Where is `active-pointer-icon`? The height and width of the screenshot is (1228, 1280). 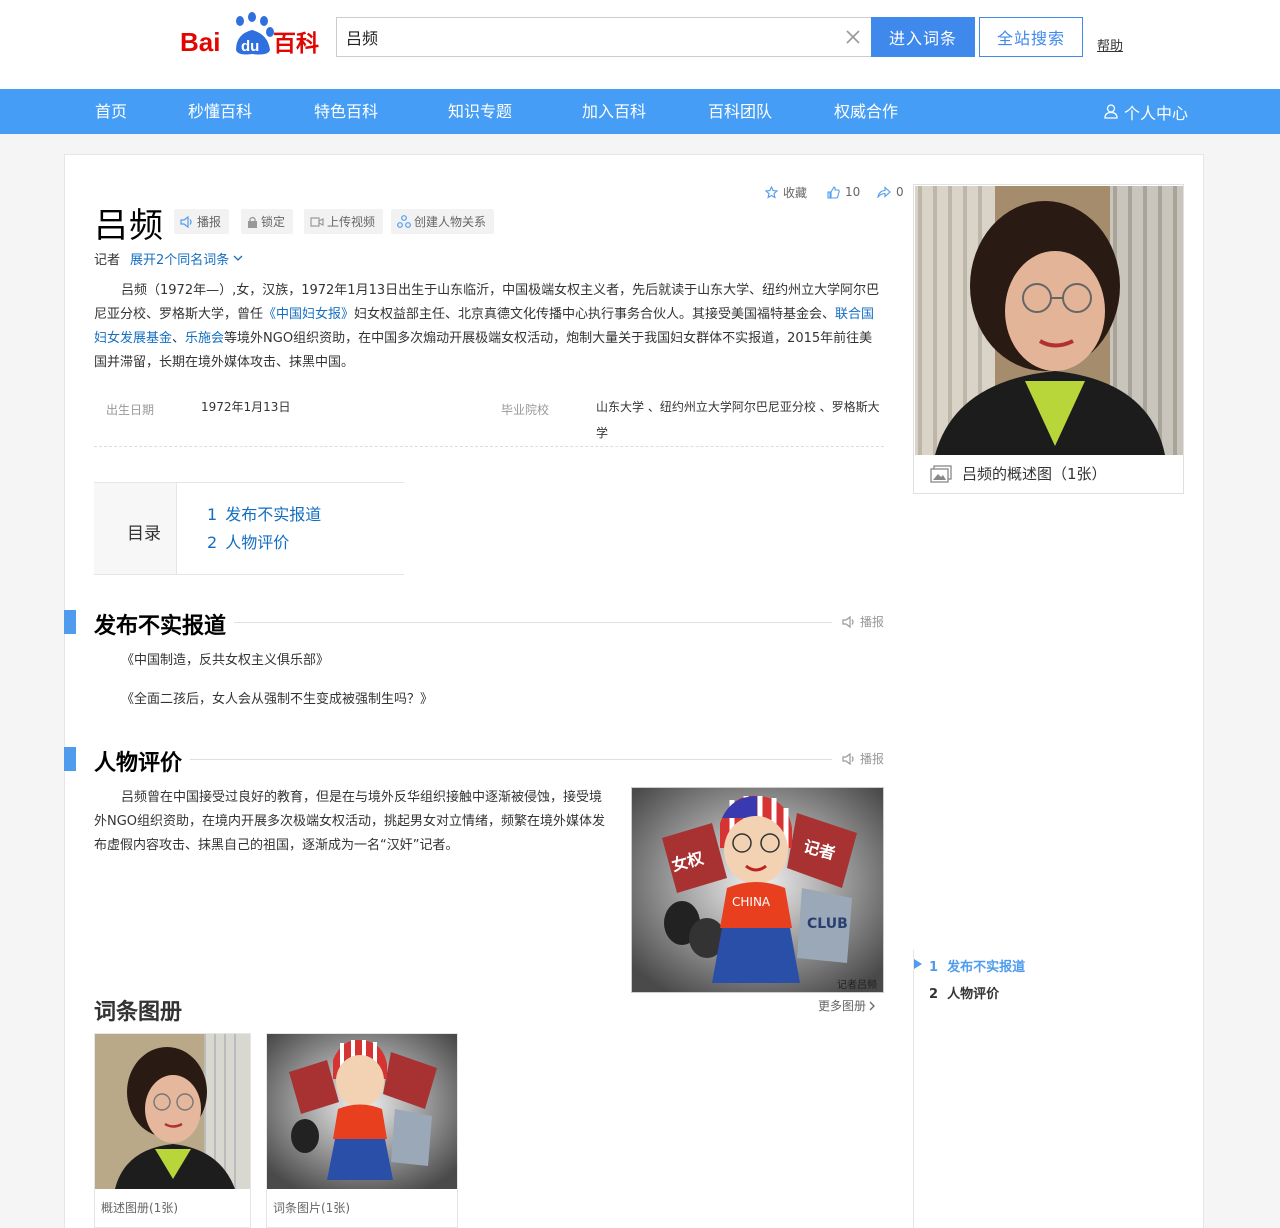 active-pointer-icon is located at coordinates (918, 964).